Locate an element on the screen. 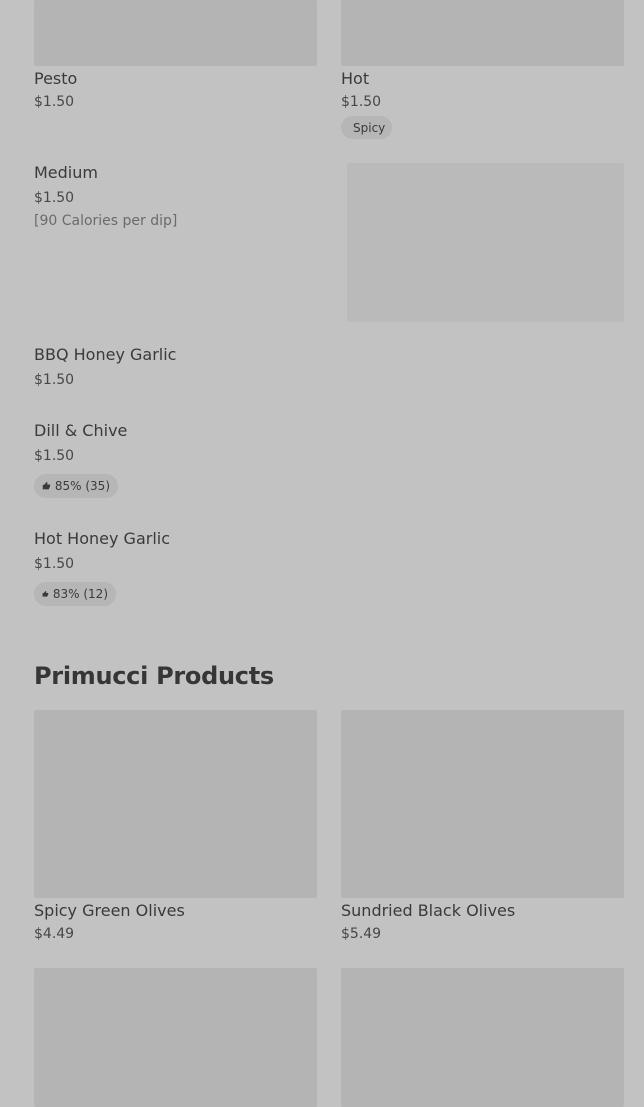  medium-calories: [90 Calories per dip] is located at coordinates (106, 221).